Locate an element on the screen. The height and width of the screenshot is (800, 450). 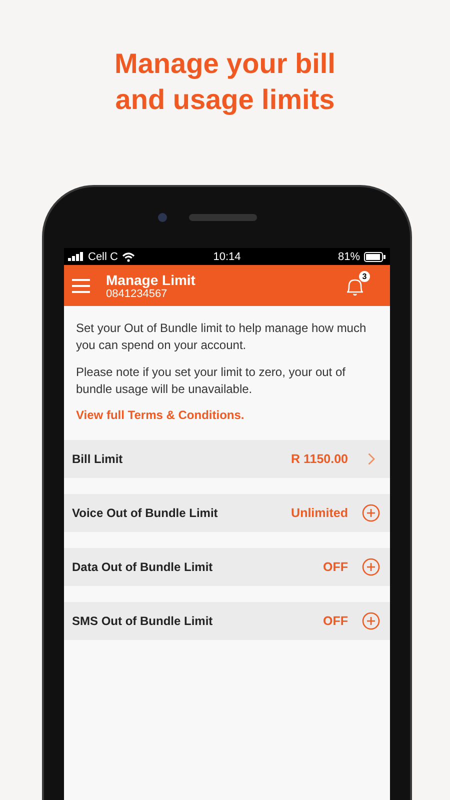
intro-paragraph: Set your Out of Bundle limit to help manage how much you can spend on your account. is located at coordinates (222, 337).